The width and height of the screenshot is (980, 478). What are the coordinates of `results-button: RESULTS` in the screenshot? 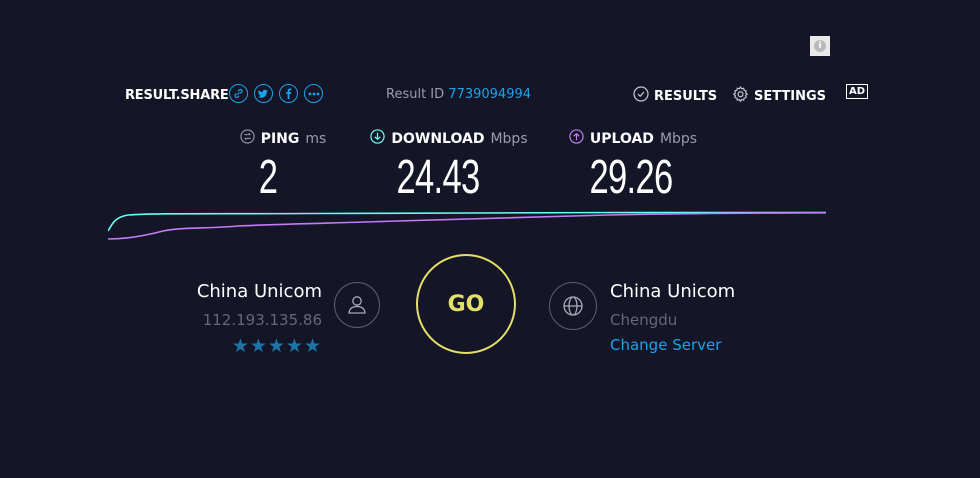 It's located at (675, 96).